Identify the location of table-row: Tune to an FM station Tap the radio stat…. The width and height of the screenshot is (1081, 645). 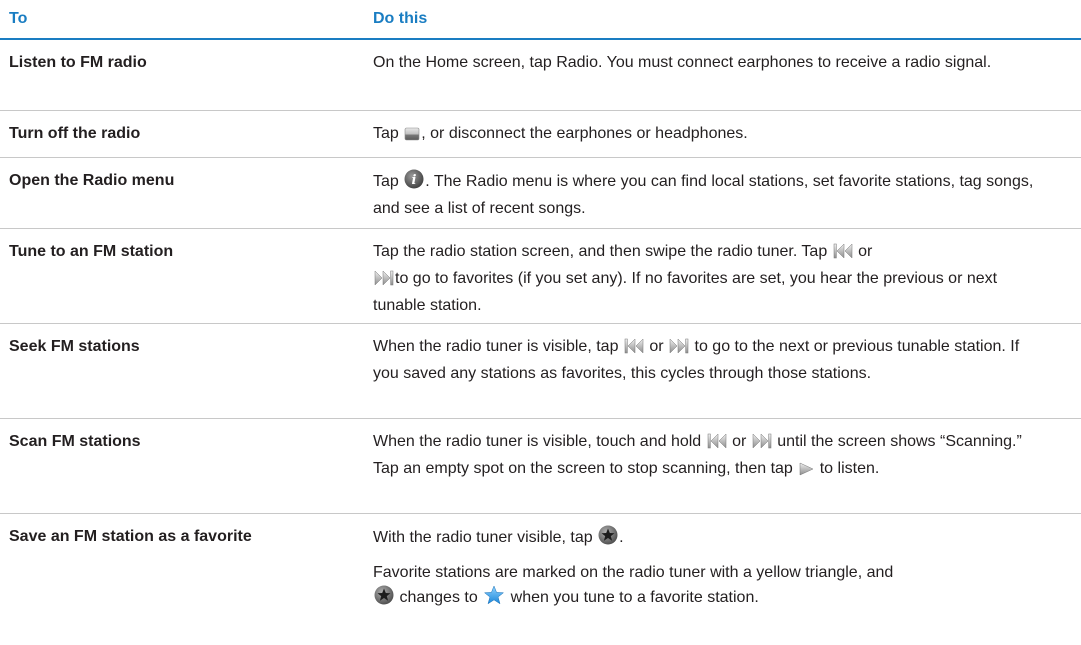
(540, 276).